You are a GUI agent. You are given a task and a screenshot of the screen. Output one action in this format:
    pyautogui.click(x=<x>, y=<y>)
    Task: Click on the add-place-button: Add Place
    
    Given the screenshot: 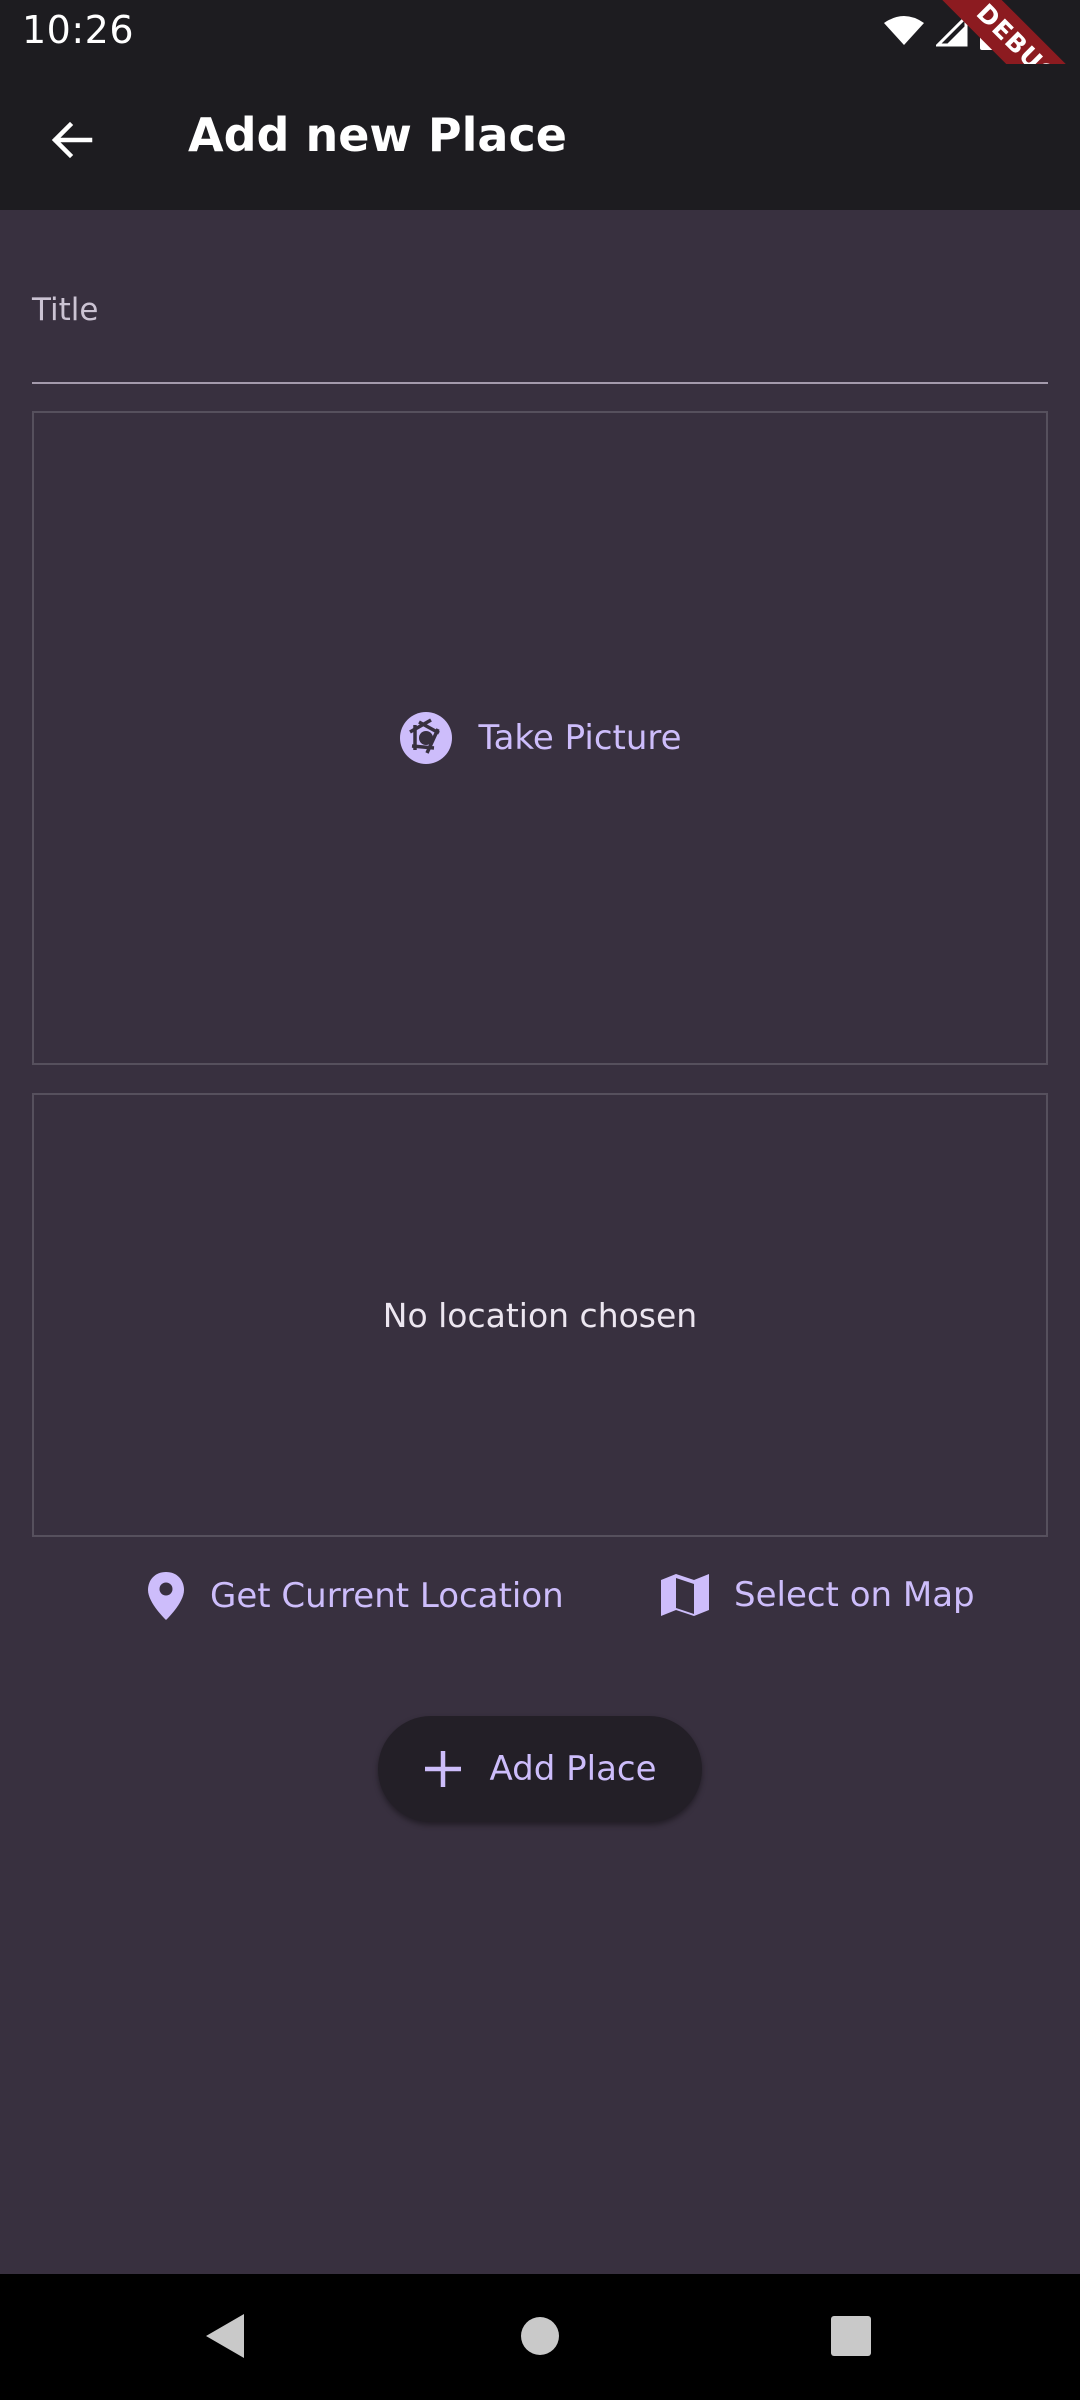 What is the action you would take?
    pyautogui.click(x=540, y=1769)
    